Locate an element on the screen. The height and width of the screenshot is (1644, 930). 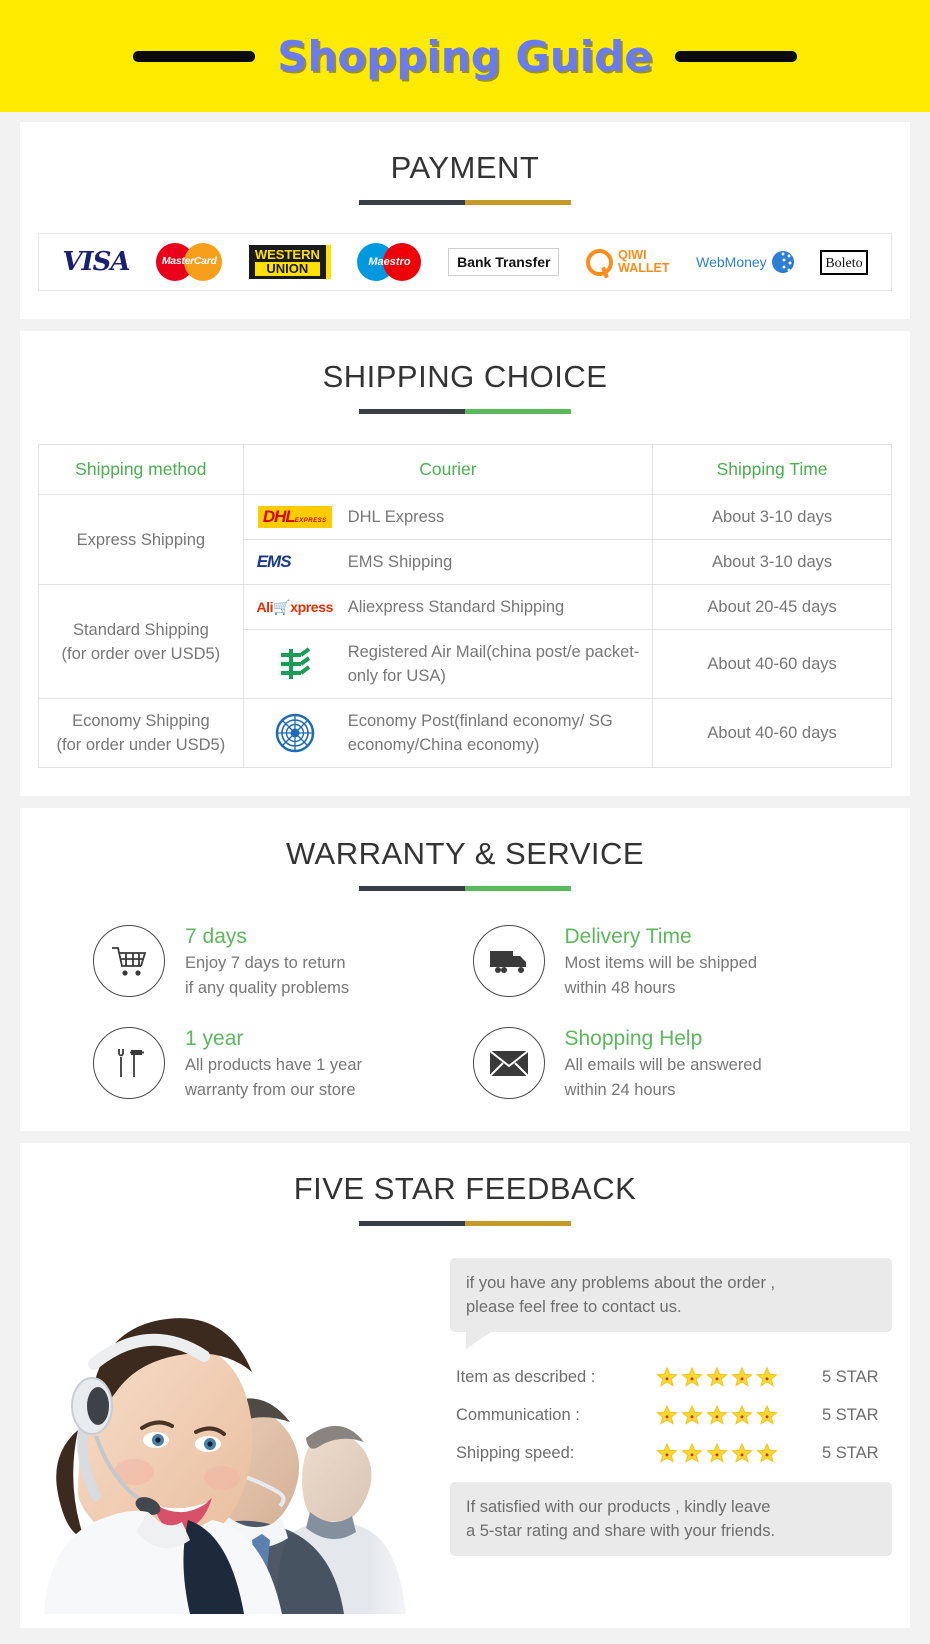
rating-row-communication: Communication : 5 STAR is located at coordinates (674, 1415).